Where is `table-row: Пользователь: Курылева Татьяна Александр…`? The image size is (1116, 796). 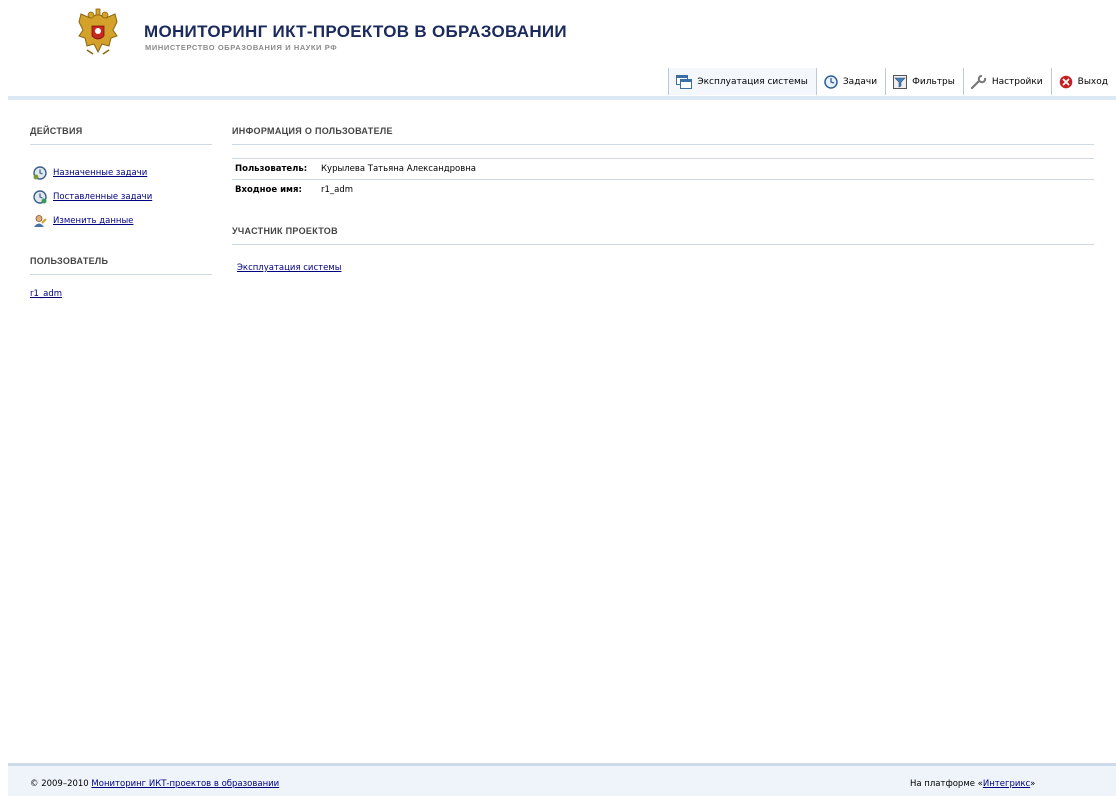 table-row: Пользователь: Курылева Татьяна Александр… is located at coordinates (663, 169).